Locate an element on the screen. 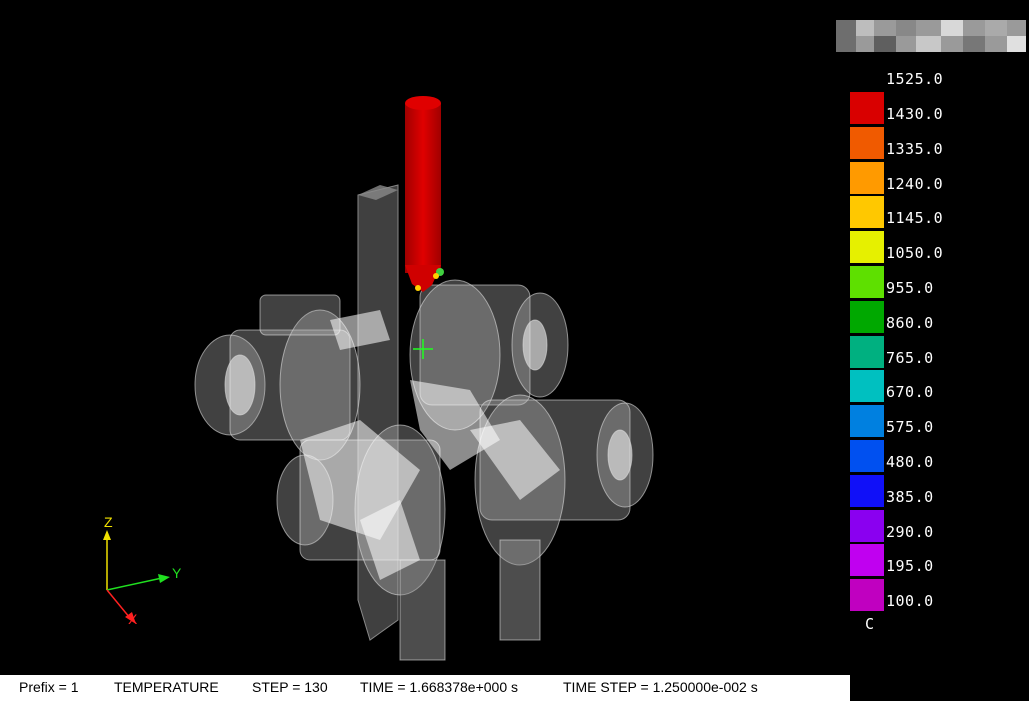 This screenshot has height=701, width=1029. legend-value-label: 860.0 is located at coordinates (910, 322).